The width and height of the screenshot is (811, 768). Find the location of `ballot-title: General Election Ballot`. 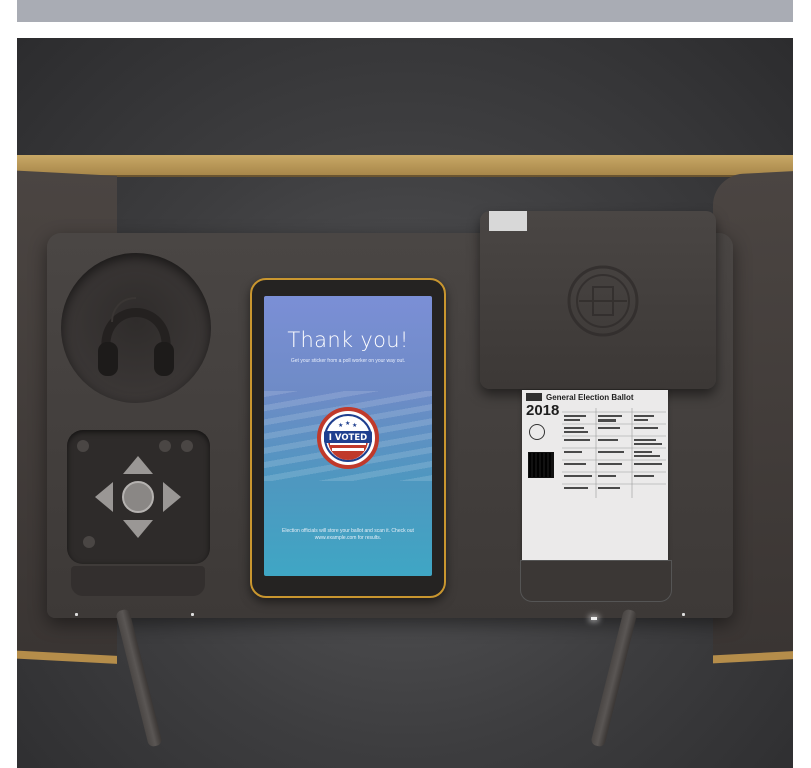

ballot-title: General Election Ballot is located at coordinates (590, 397).